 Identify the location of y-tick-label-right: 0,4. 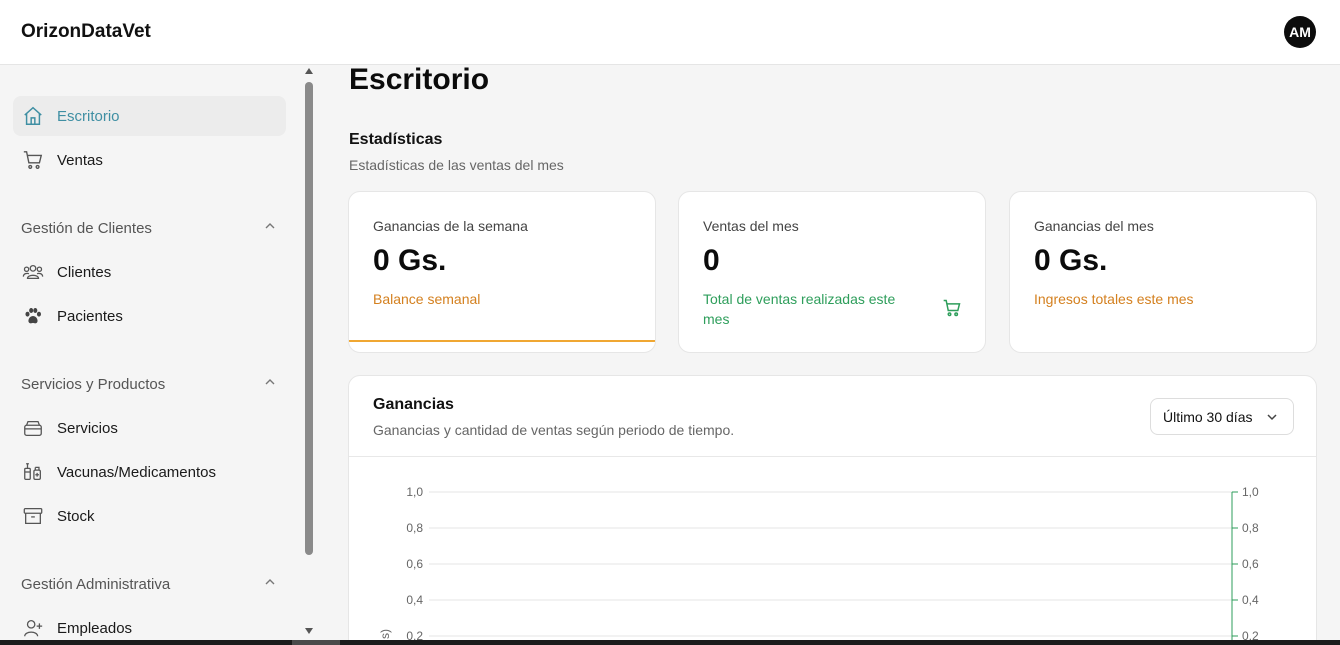
(1250, 600).